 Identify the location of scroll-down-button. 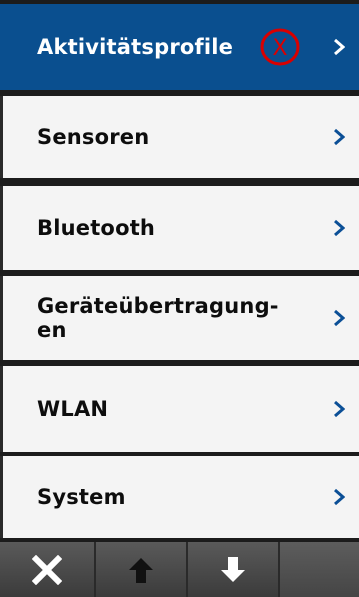
(234, 569).